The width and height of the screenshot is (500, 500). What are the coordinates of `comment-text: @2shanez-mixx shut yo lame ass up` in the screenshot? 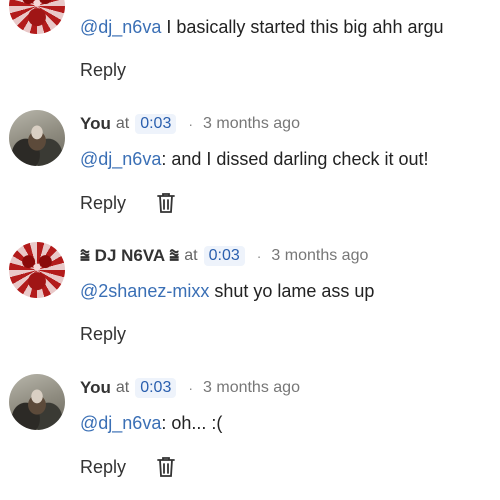 It's located at (227, 291).